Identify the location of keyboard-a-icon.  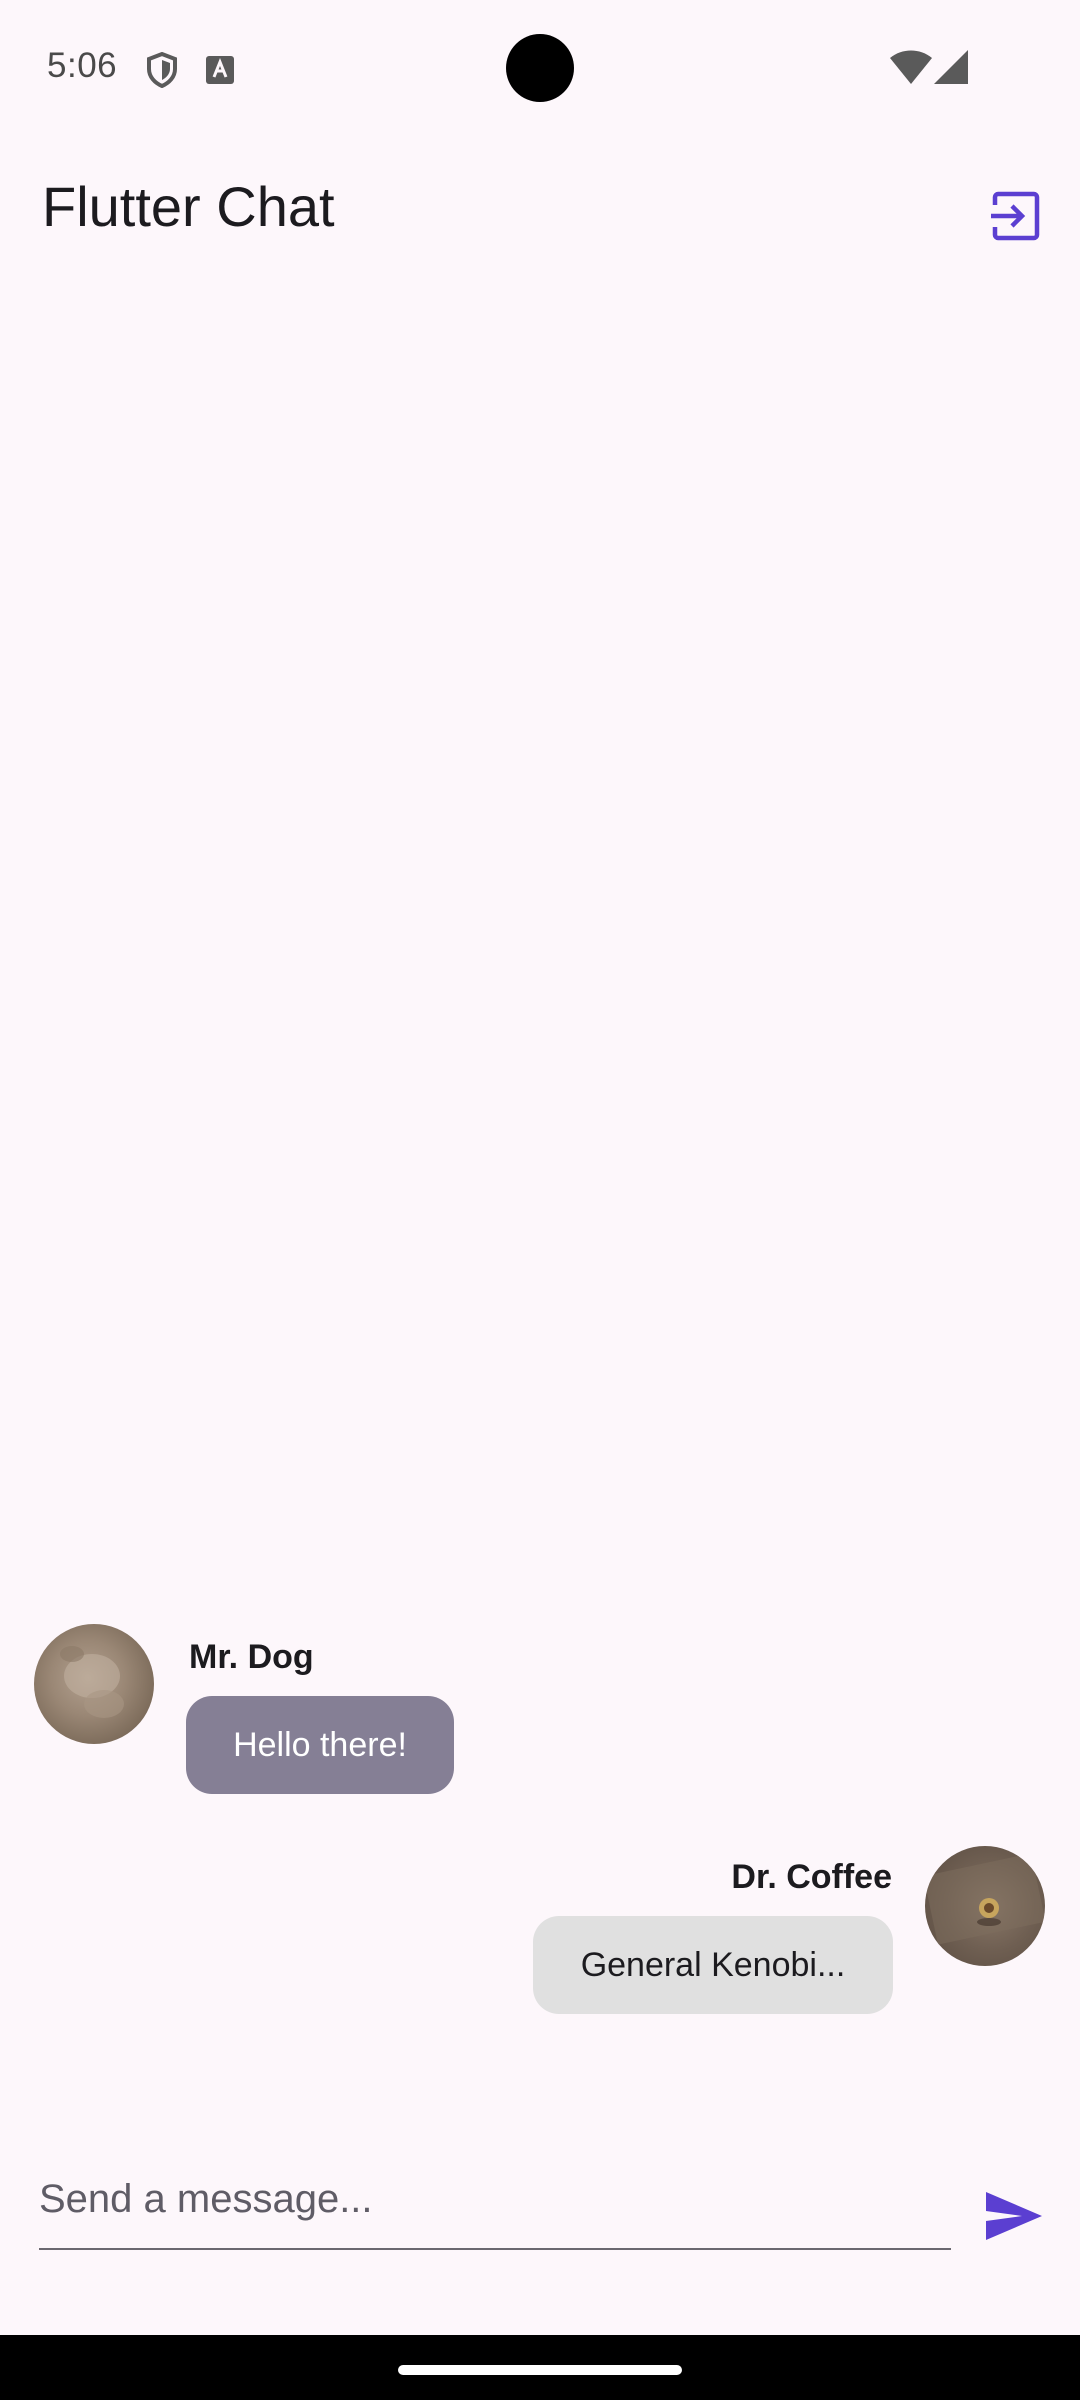
(220, 70).